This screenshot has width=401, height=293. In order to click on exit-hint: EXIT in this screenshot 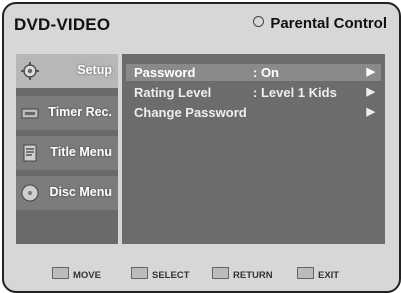, I will do `click(318, 274)`.